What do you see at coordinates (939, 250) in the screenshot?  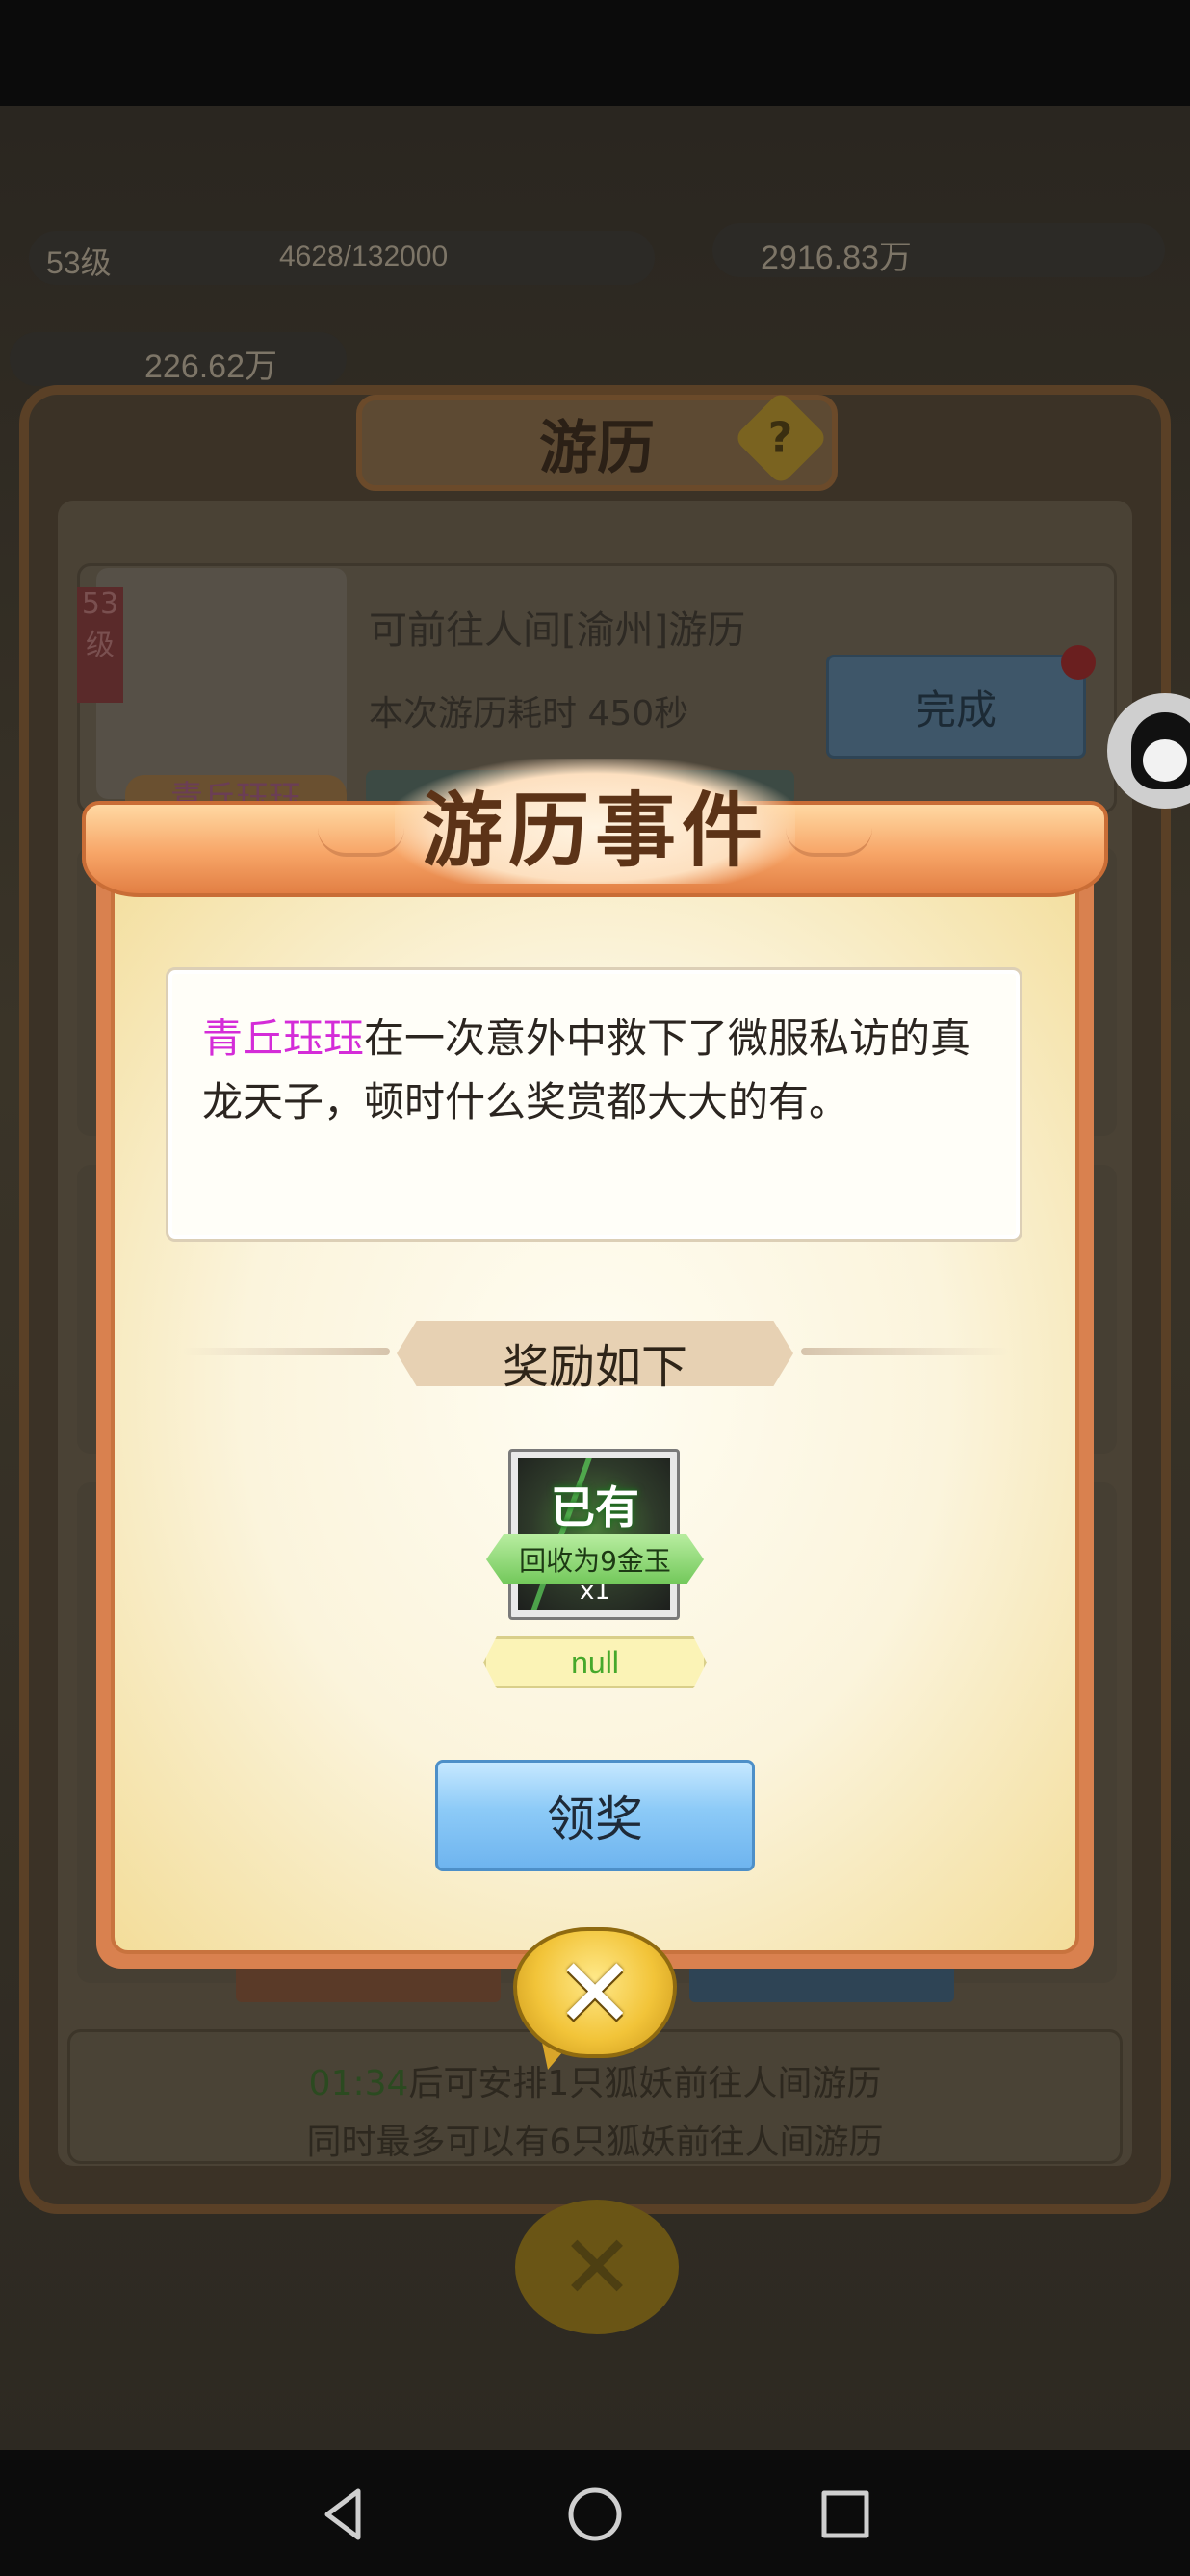 I see `hud-currency-bar: 2916.83万` at bounding box center [939, 250].